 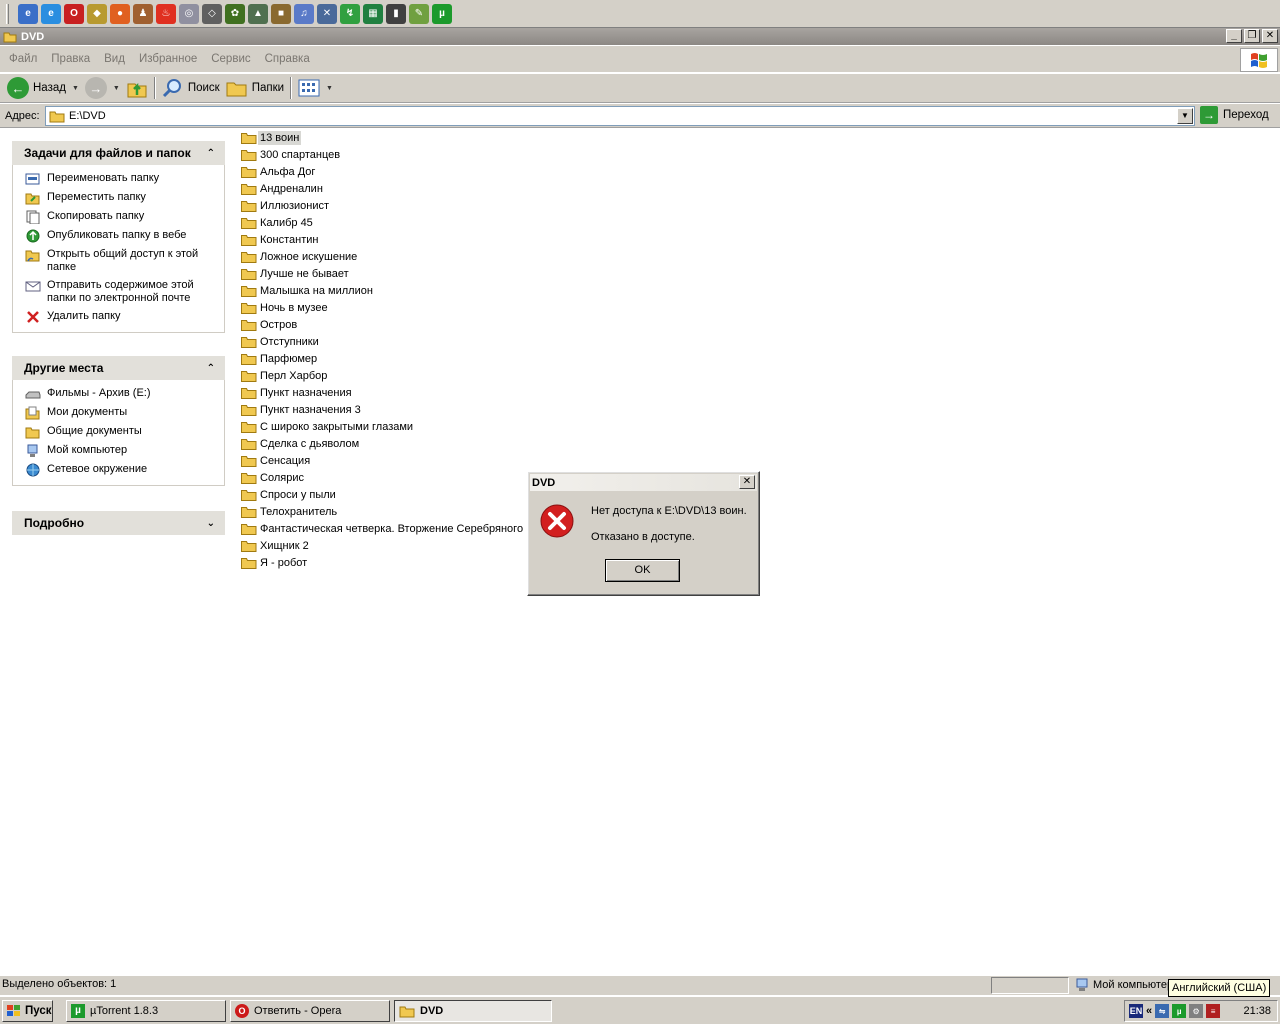 What do you see at coordinates (51, 13) in the screenshot?
I see `ql-internet-icon: e` at bounding box center [51, 13].